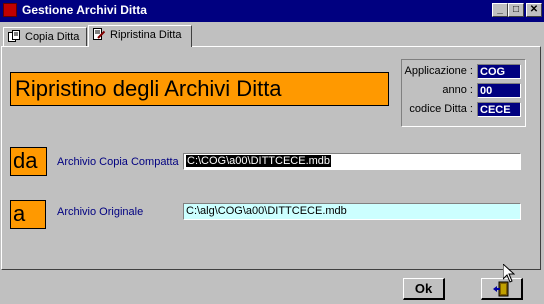 This screenshot has width=544, height=304. Describe the element at coordinates (259, 161) in the screenshot. I see `source-path-text: C:\COG\a00\DITTCECE.mdb` at that location.